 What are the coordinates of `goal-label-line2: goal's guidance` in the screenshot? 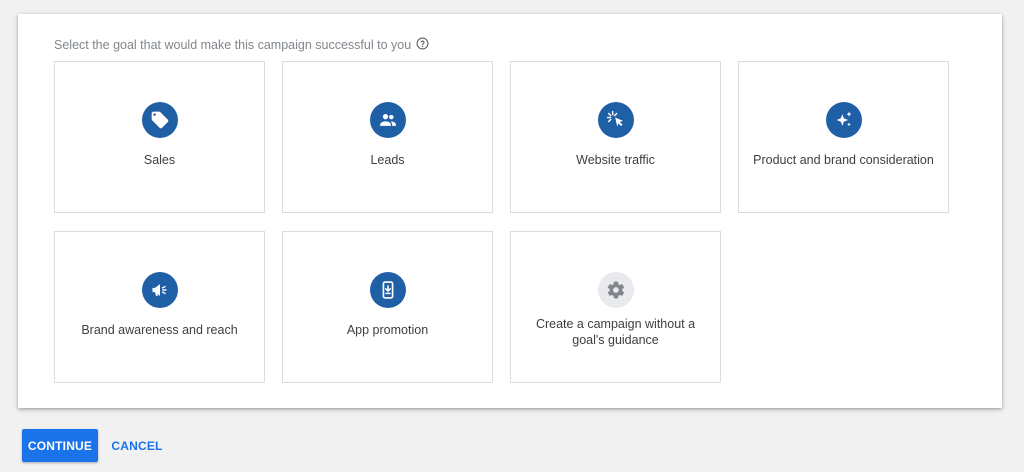 It's located at (615, 340).